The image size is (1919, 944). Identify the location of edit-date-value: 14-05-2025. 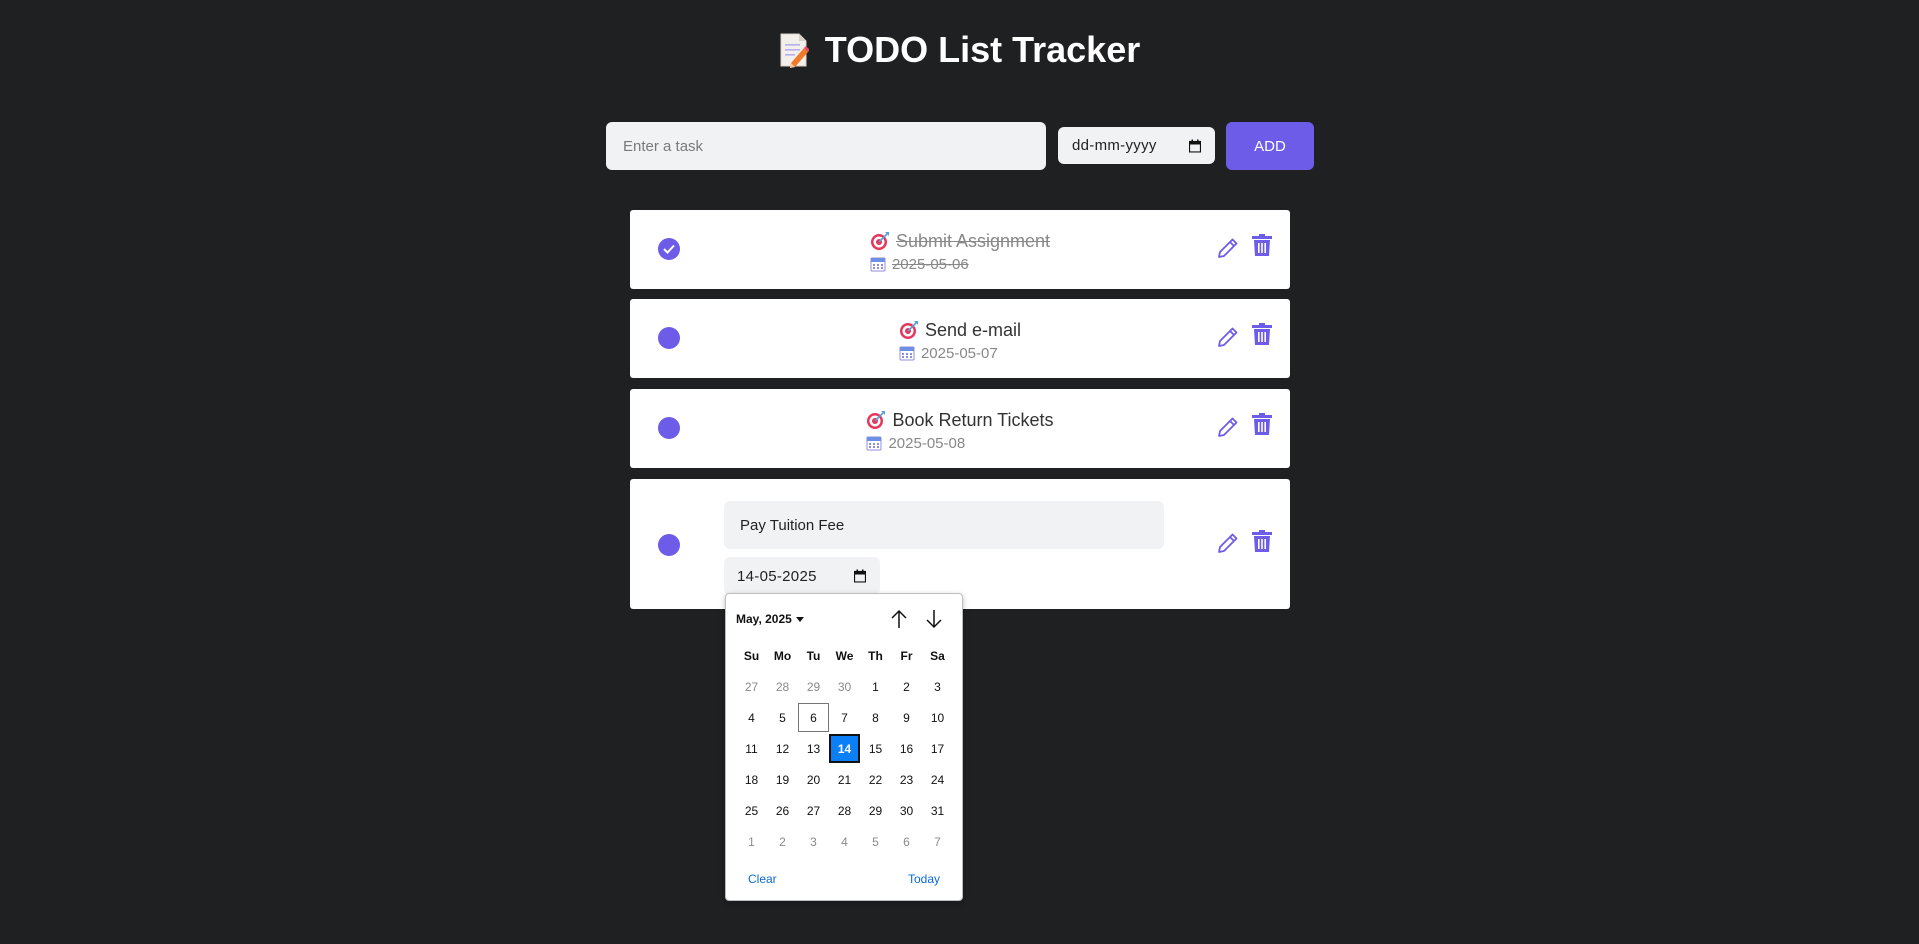
(777, 576).